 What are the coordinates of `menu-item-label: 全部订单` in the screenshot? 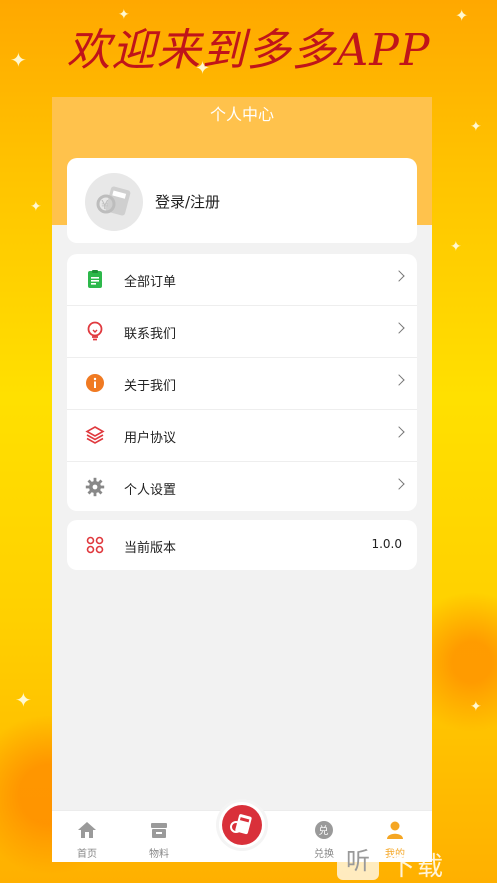 It's located at (150, 282).